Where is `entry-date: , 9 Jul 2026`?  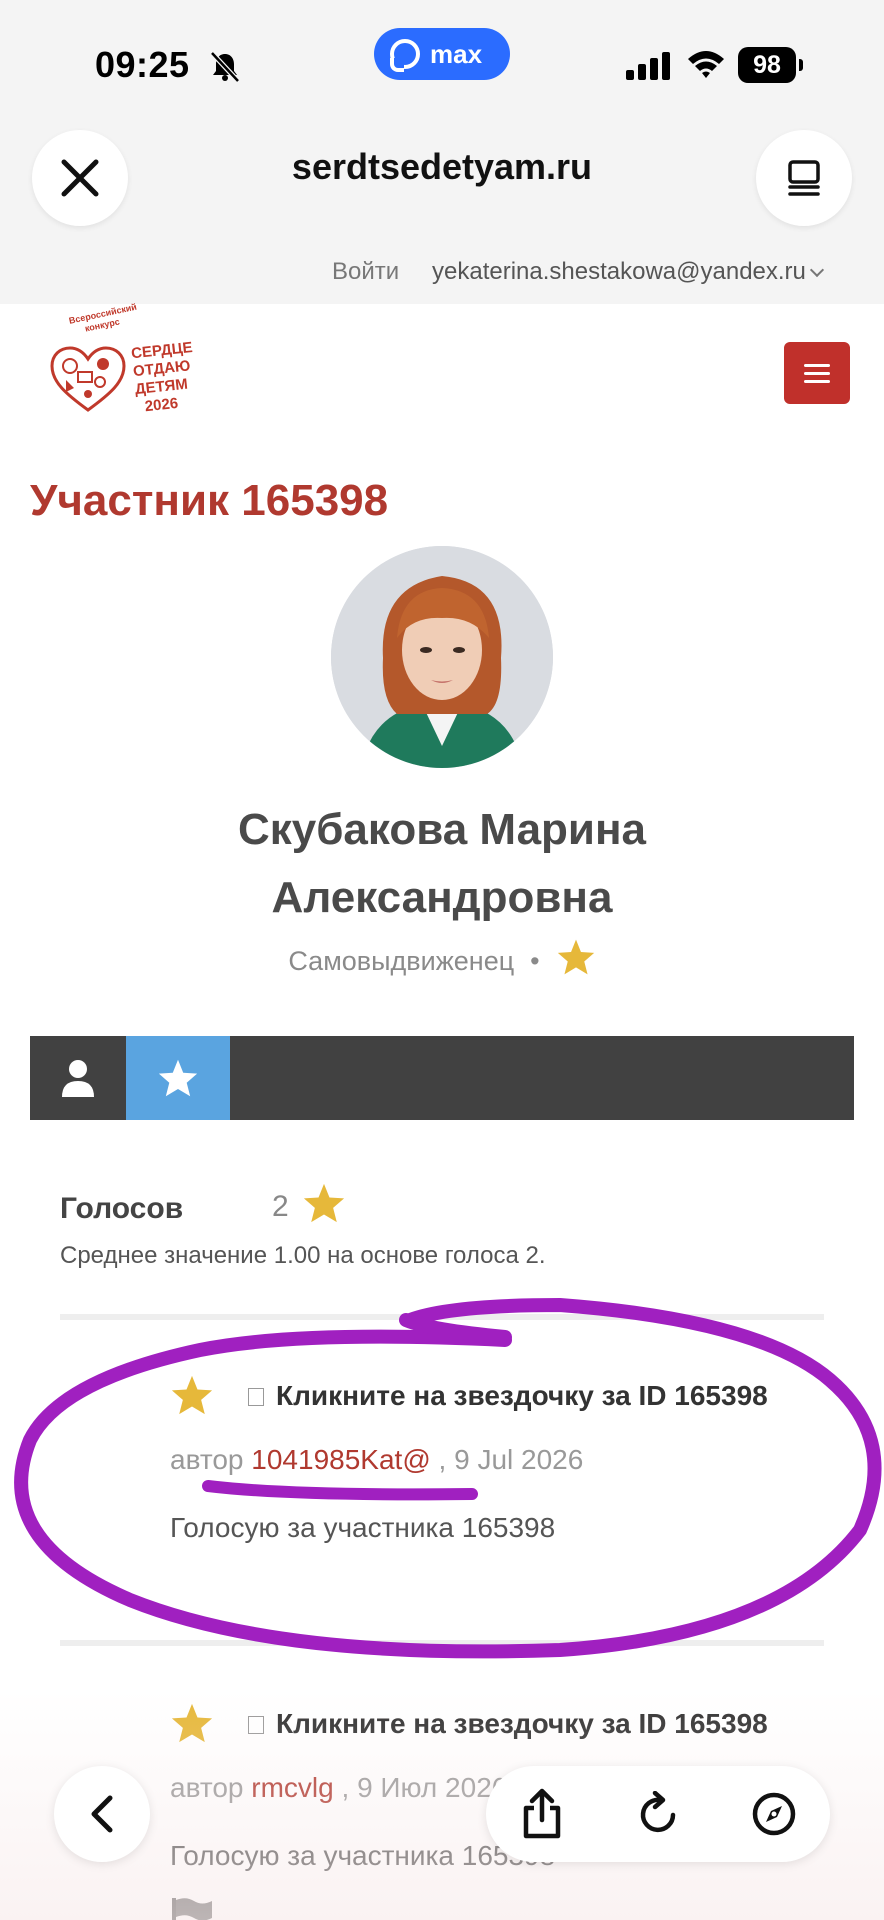
entry-date: , 9 Jul 2026 is located at coordinates (511, 1459).